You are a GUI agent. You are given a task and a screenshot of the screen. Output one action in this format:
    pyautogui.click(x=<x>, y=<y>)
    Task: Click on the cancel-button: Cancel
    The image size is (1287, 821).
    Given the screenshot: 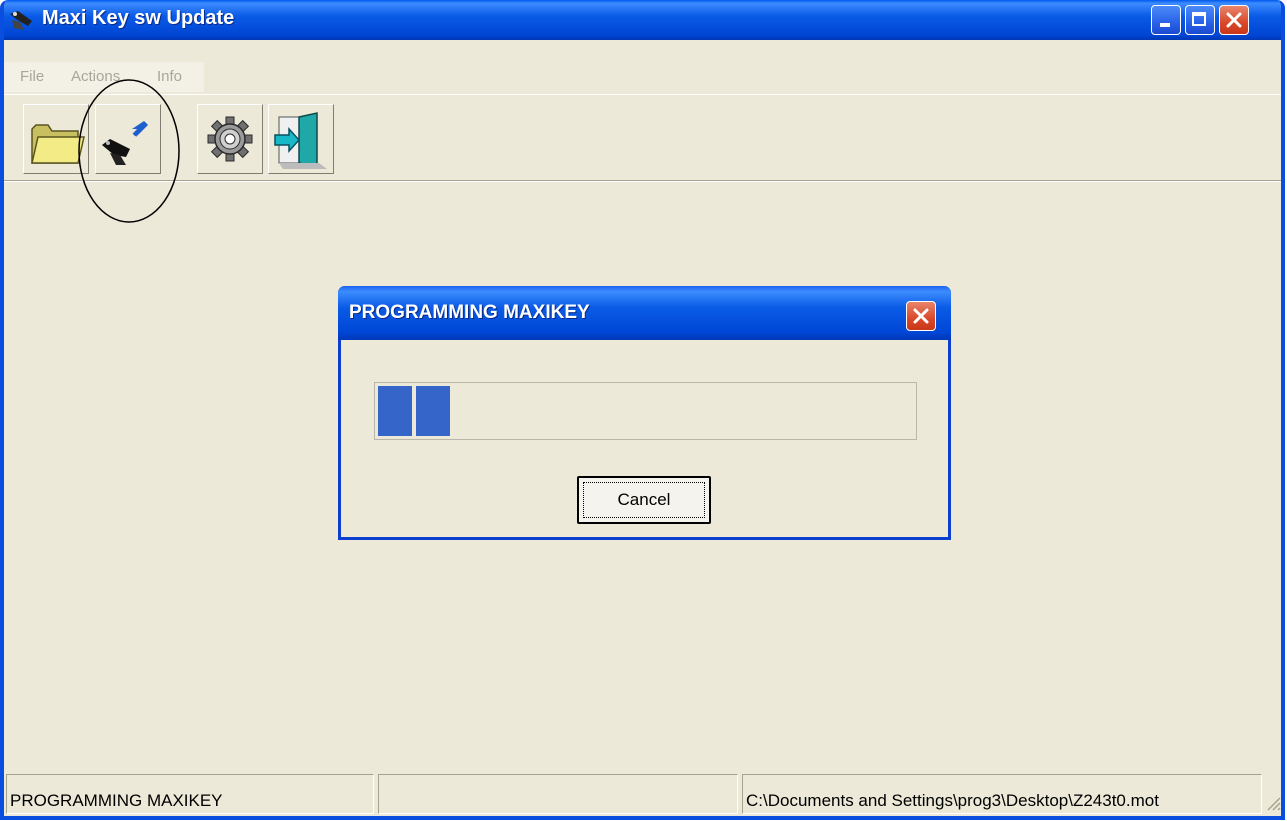 What is the action you would take?
    pyautogui.click(x=644, y=500)
    